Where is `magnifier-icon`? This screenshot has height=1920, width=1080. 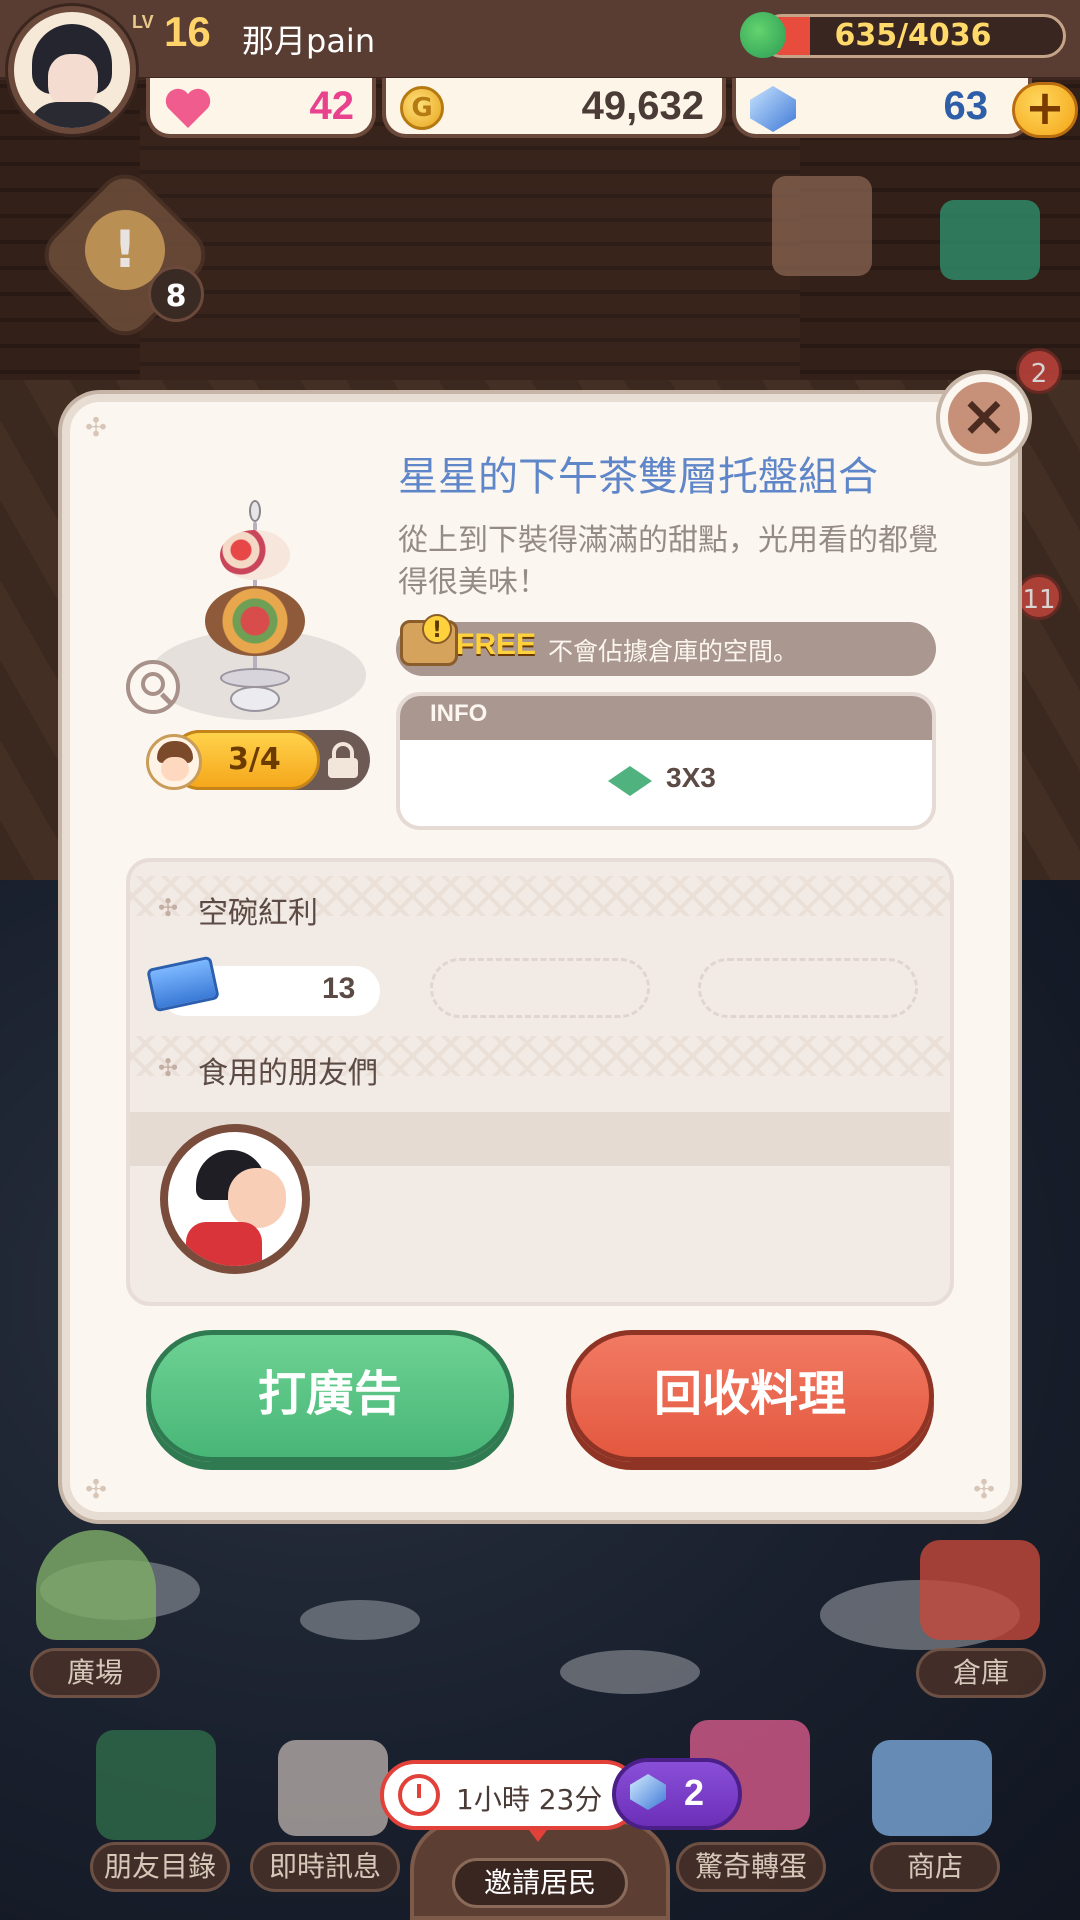
magnifier-icon is located at coordinates (153, 684).